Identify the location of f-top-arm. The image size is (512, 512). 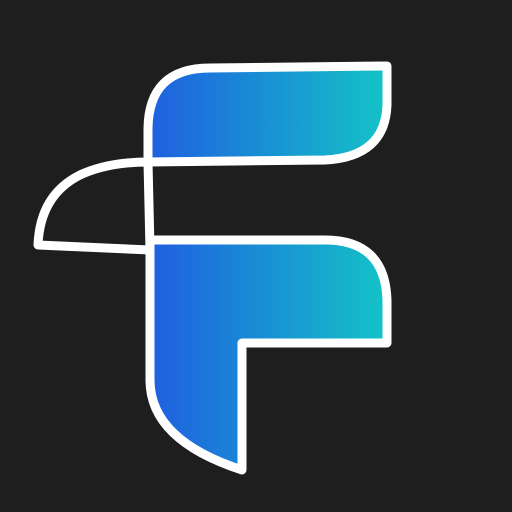
(267, 114).